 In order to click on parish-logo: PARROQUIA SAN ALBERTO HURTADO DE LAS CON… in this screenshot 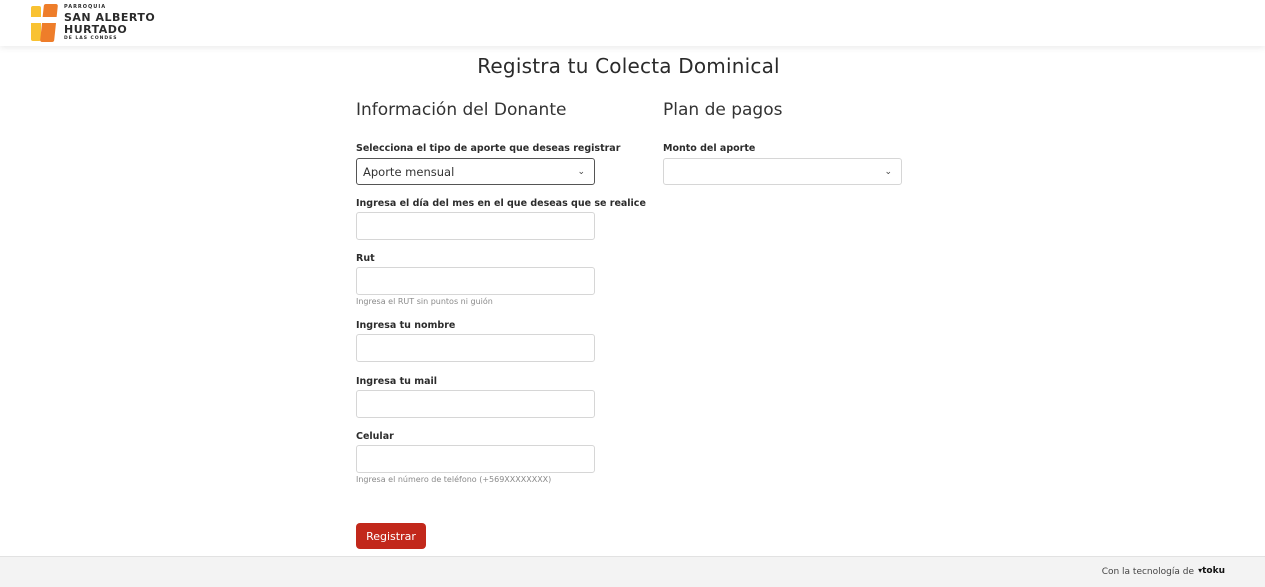, I will do `click(96, 23)`.